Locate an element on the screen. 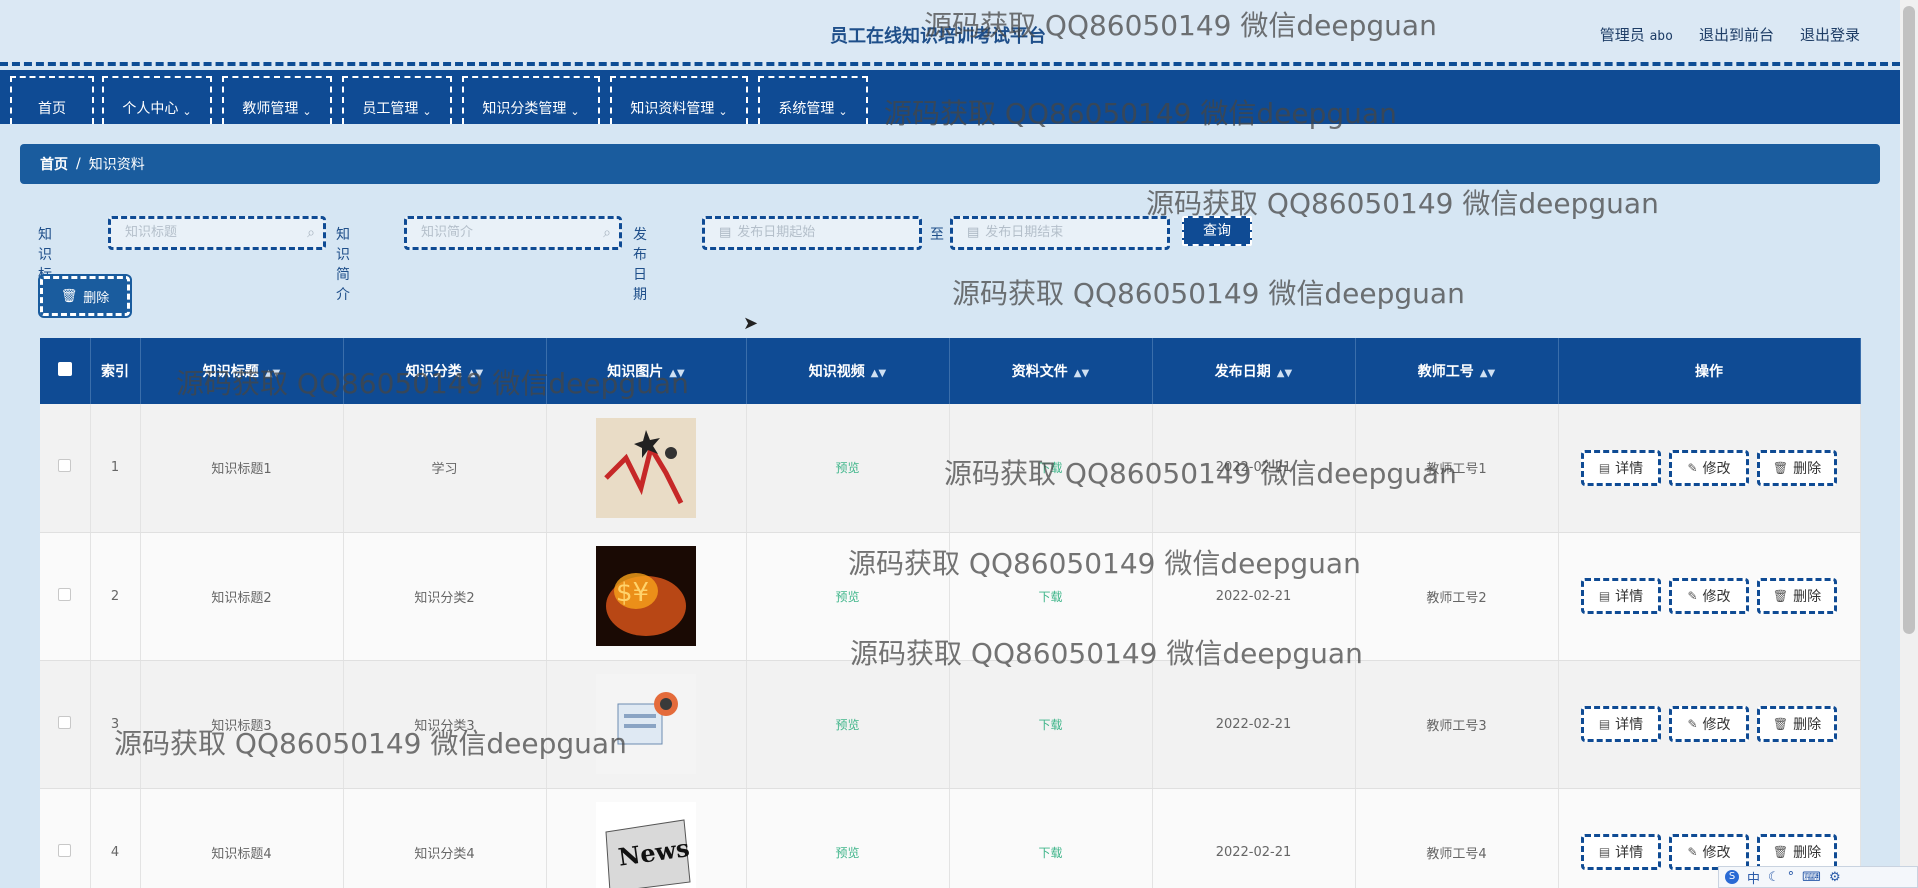 The image size is (1918, 888). punctuation-icon: ° is located at coordinates (1791, 877).